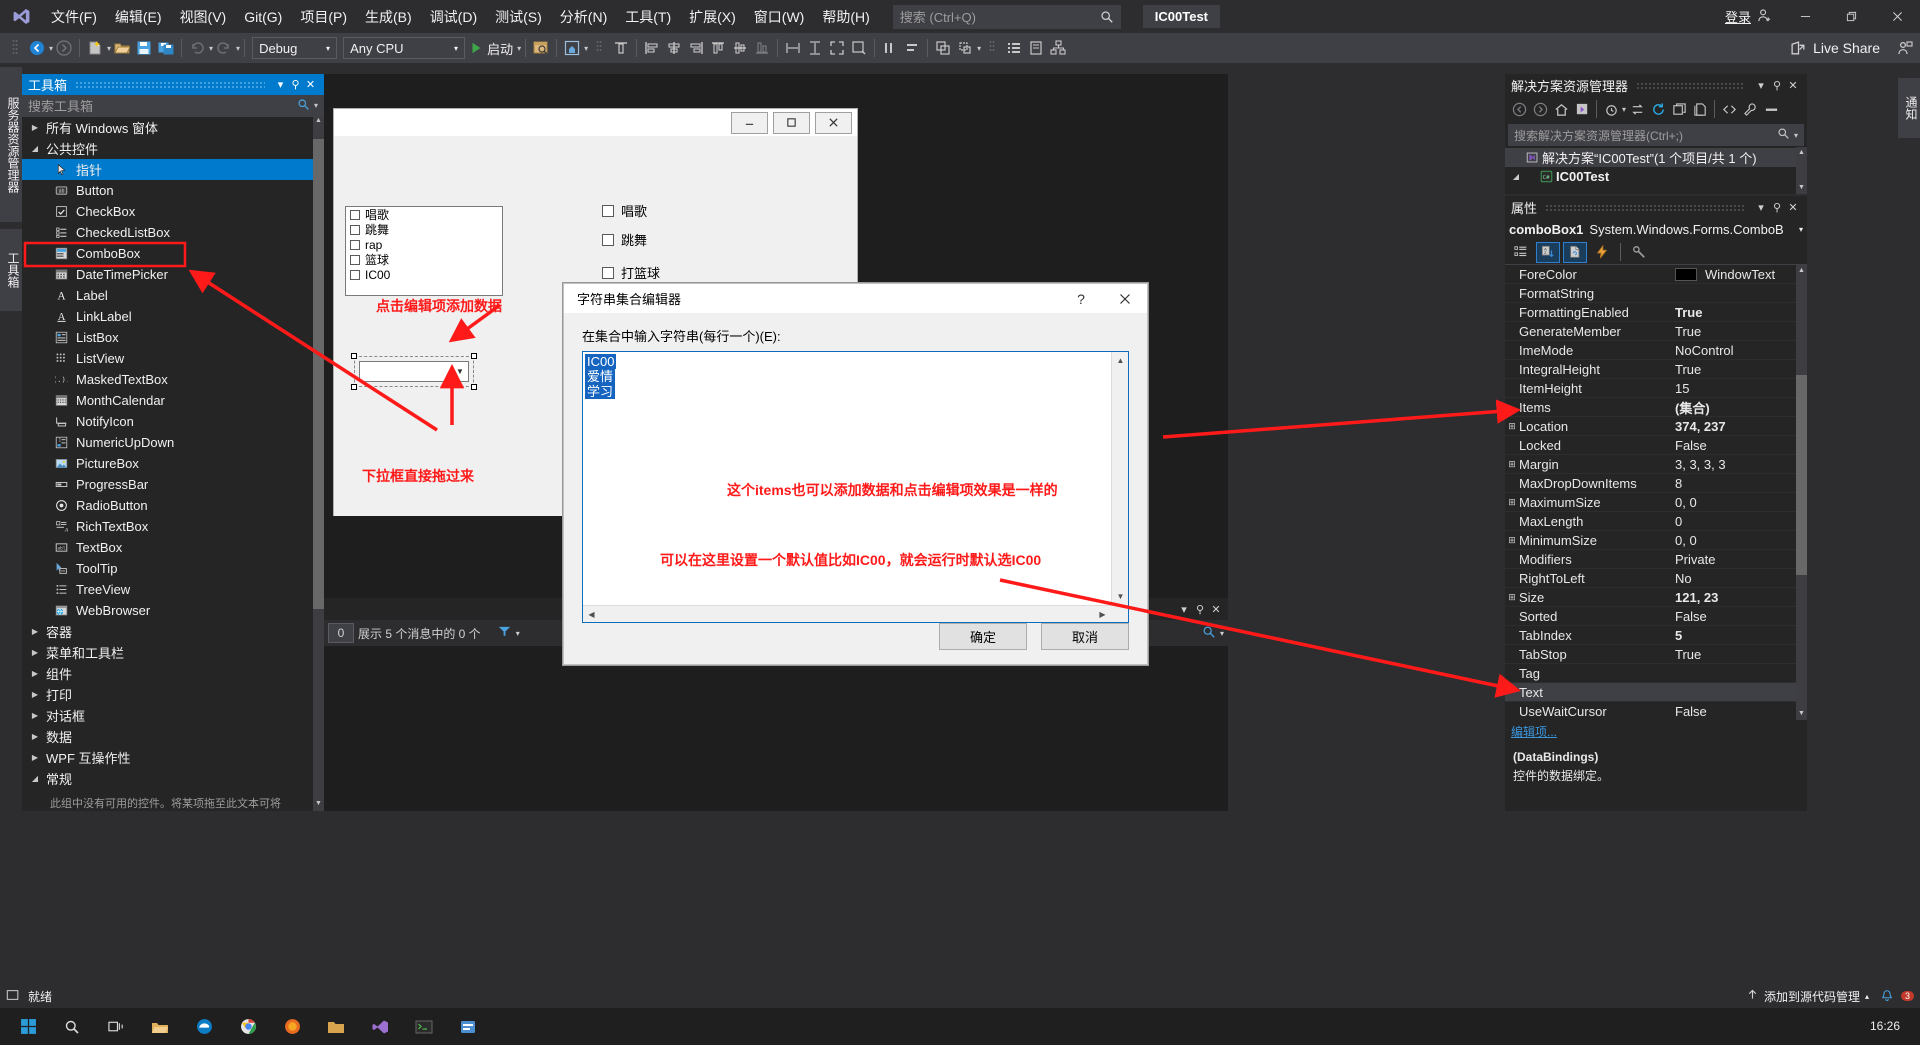 The image size is (1920, 1045). What do you see at coordinates (1909, 108) in the screenshot?
I see `vtab-notifications: 通知` at bounding box center [1909, 108].